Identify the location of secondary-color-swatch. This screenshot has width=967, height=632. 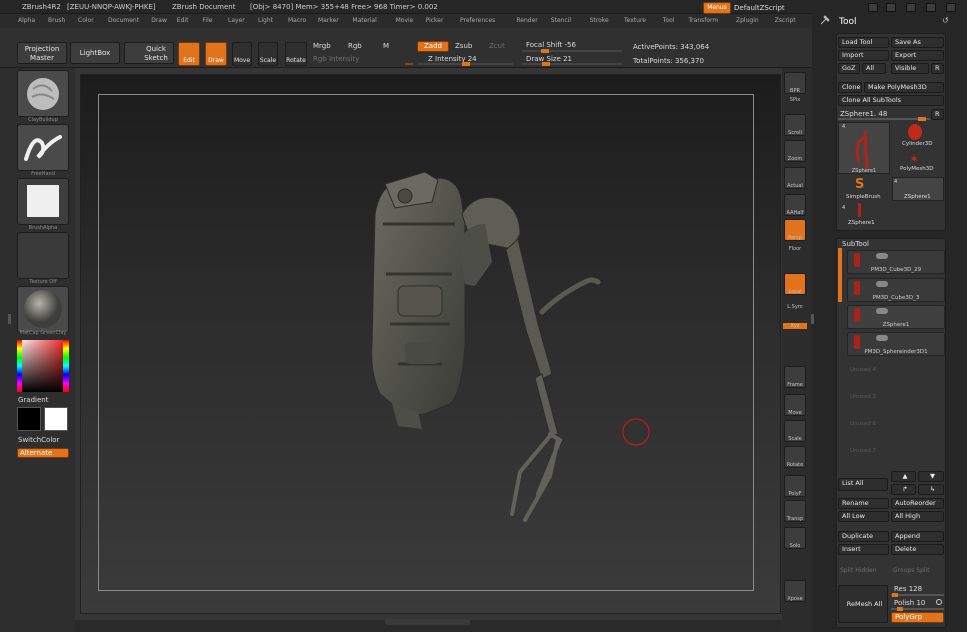
(29, 419).